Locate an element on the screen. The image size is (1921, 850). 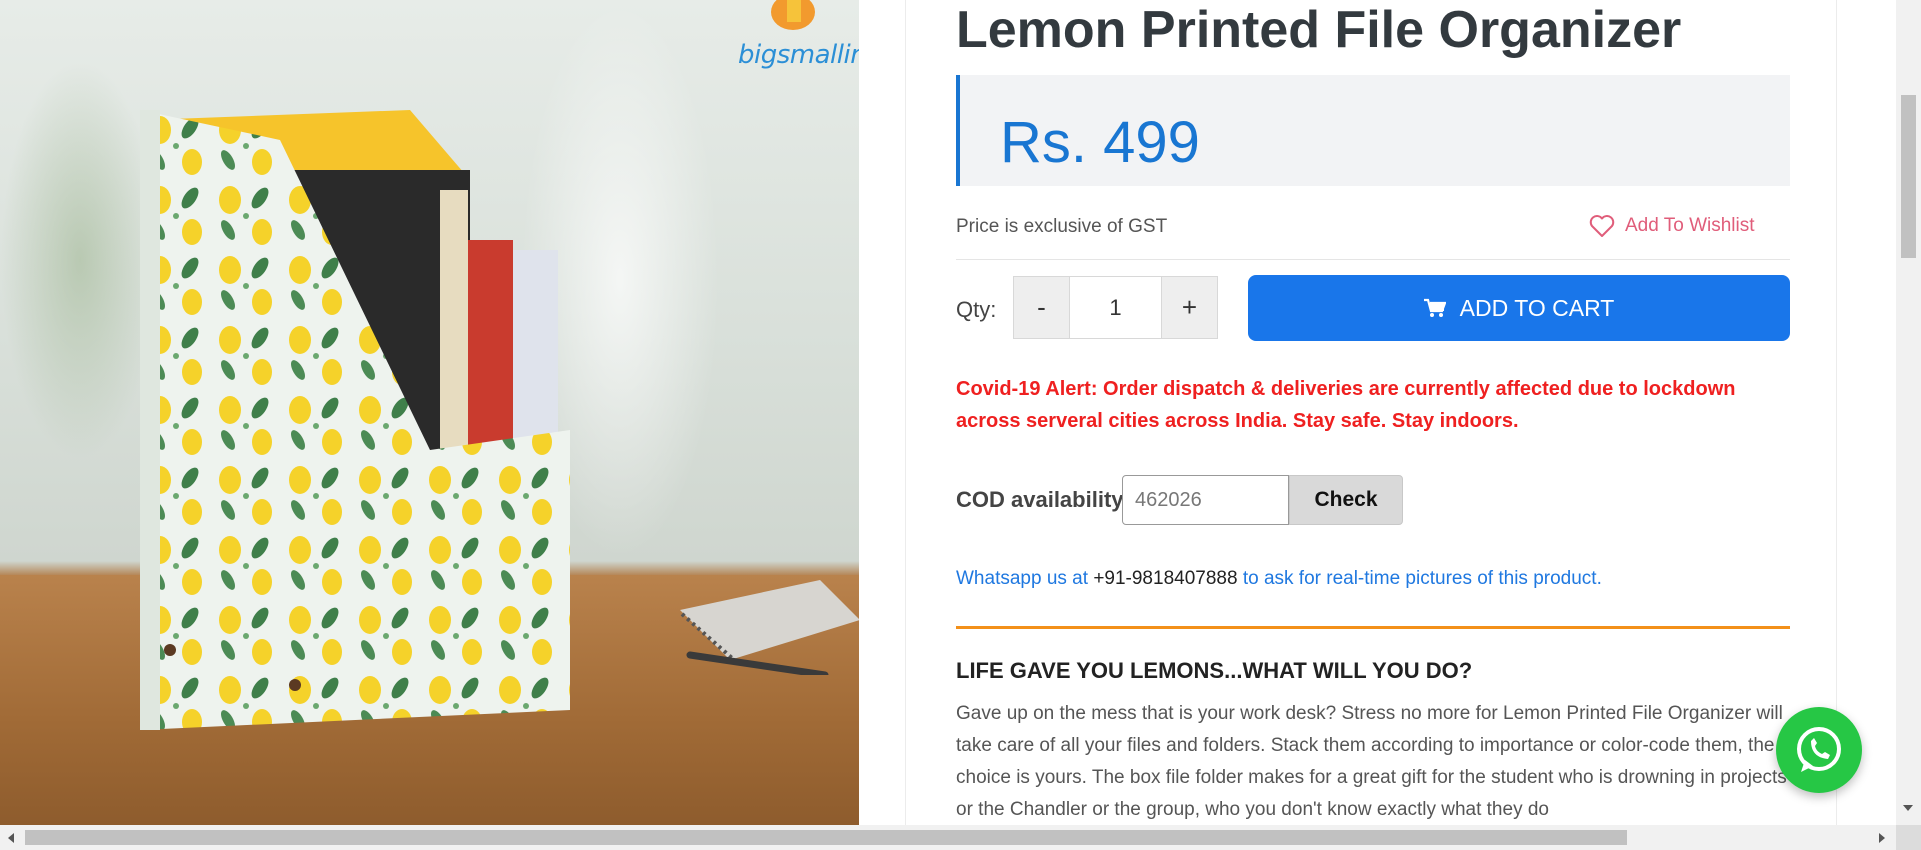
brand-logo-text: bigsmallin is located at coordinates (798, 55).